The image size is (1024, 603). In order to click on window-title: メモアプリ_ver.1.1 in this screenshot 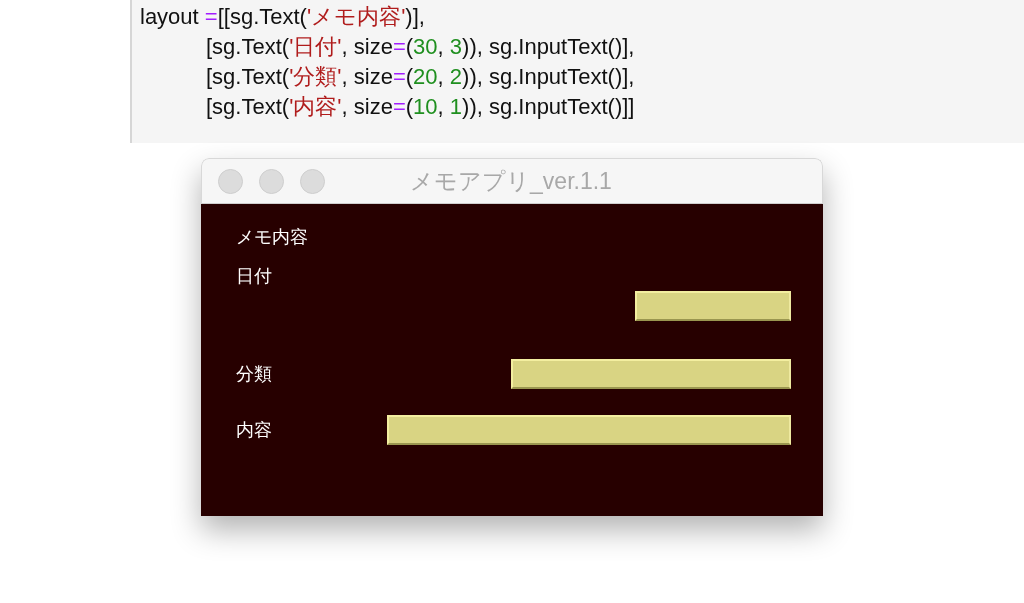, I will do `click(511, 181)`.